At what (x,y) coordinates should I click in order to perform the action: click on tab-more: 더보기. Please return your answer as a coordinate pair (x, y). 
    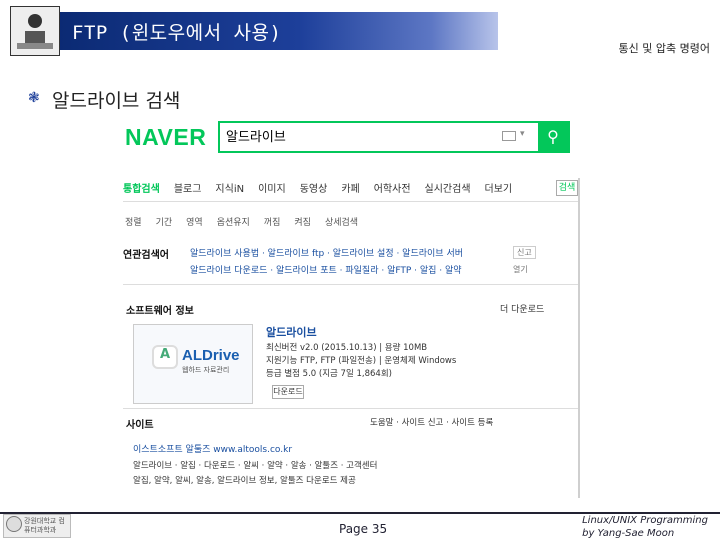
    Looking at the image, I should click on (499, 187).